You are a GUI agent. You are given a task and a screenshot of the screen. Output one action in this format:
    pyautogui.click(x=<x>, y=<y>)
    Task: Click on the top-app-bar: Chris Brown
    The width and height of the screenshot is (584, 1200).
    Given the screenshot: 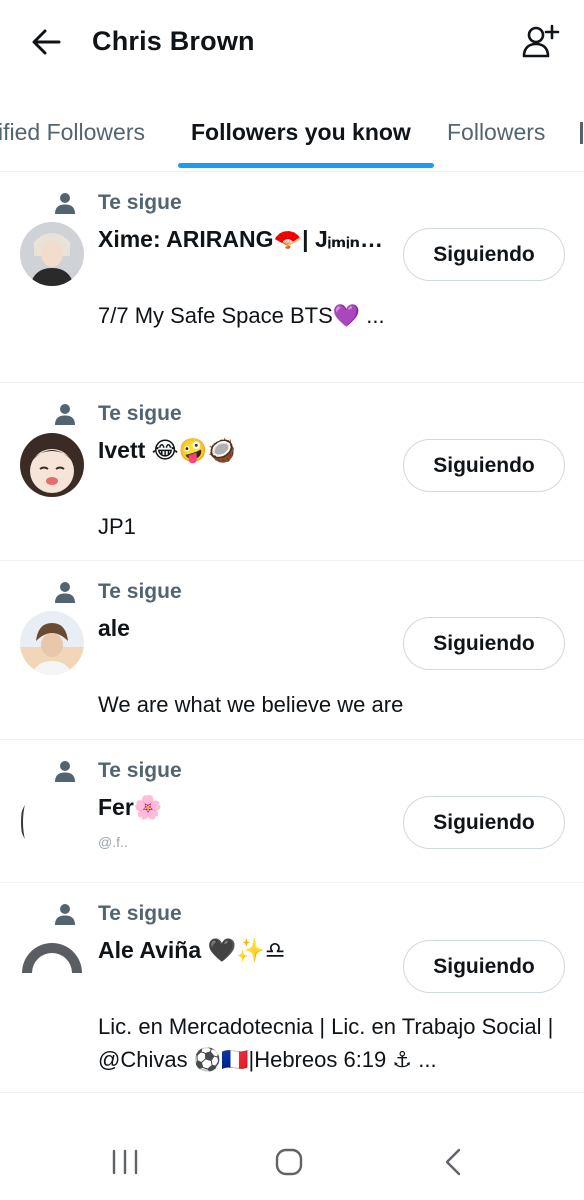 What is the action you would take?
    pyautogui.click(x=292, y=41)
    